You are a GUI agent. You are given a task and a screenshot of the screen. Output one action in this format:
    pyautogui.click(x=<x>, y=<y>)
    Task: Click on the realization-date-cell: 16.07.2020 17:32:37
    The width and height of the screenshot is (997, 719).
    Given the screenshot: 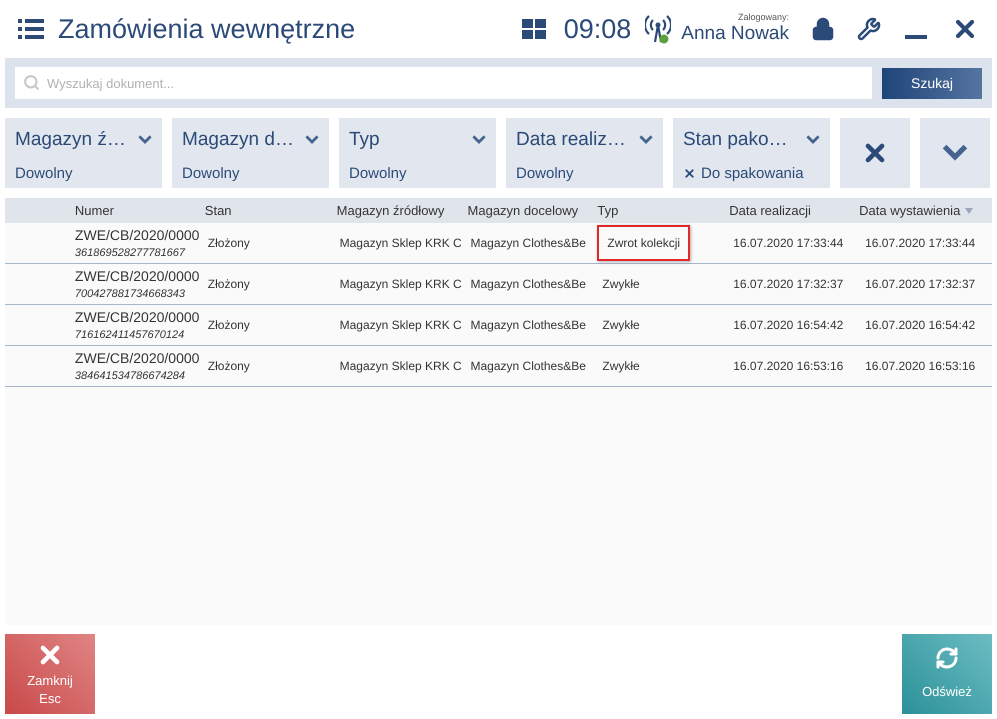 What is the action you would take?
    pyautogui.click(x=788, y=284)
    